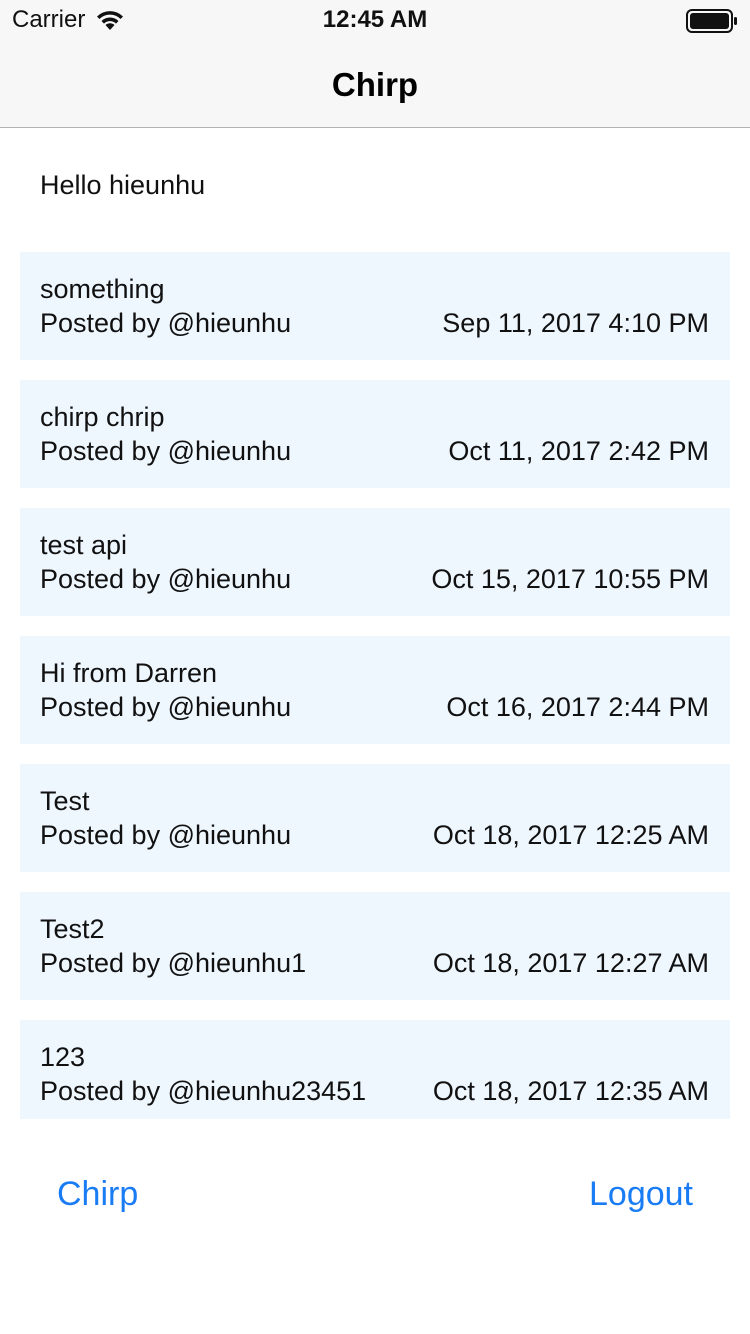  What do you see at coordinates (102, 417) in the screenshot?
I see `post-text: chirp chrip` at bounding box center [102, 417].